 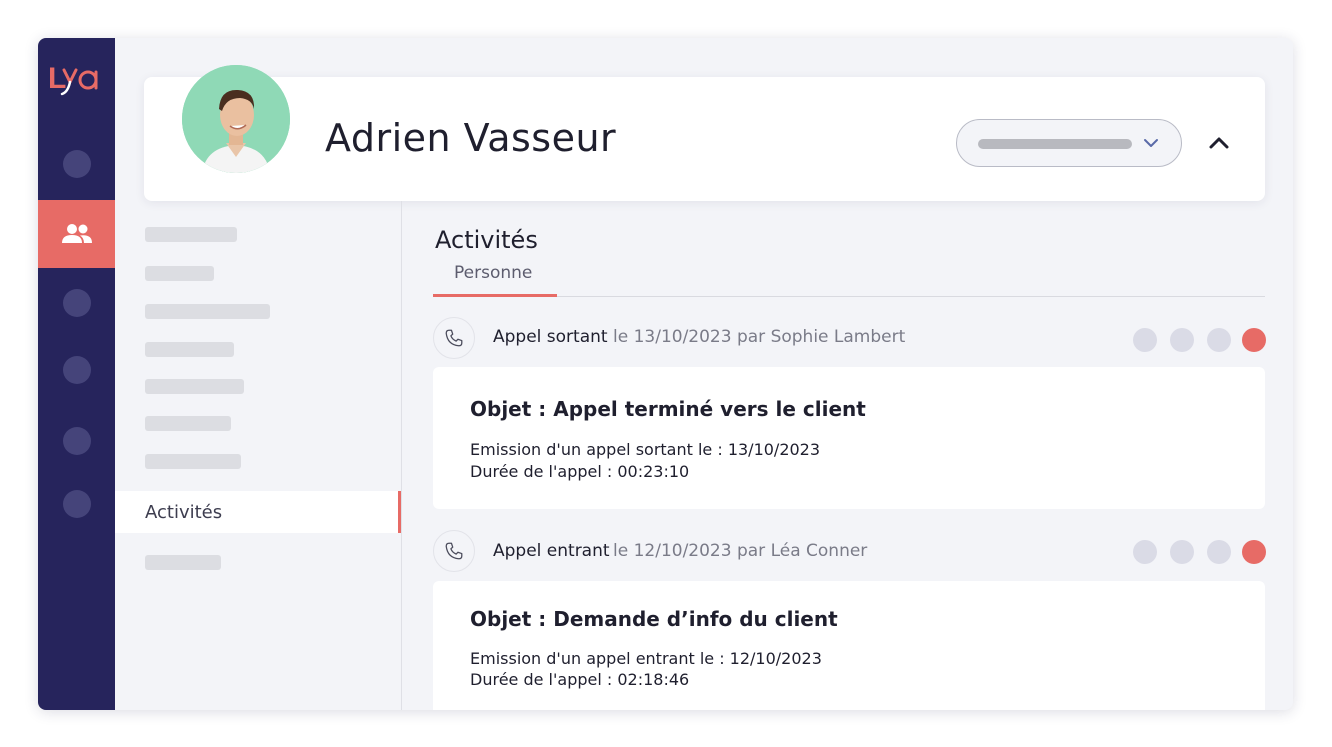 I want to click on side-menu-item-activites: Activités, so click(x=258, y=512).